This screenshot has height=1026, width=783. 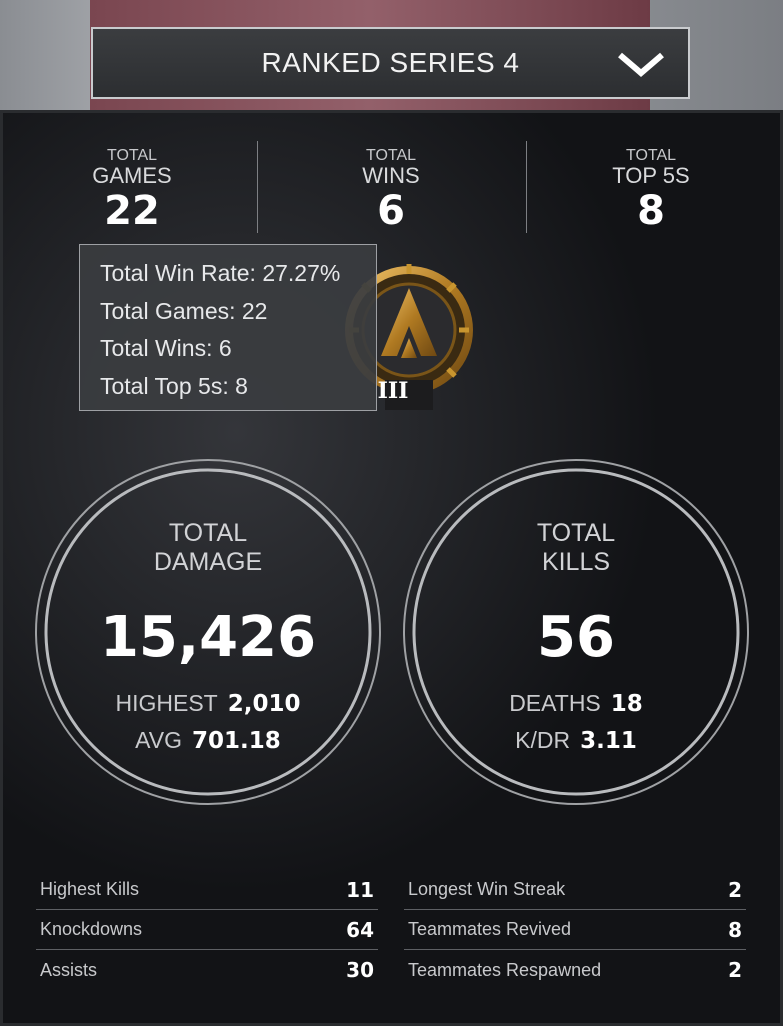 I want to click on damage-label-line2: DAMAGE, so click(x=208, y=562).